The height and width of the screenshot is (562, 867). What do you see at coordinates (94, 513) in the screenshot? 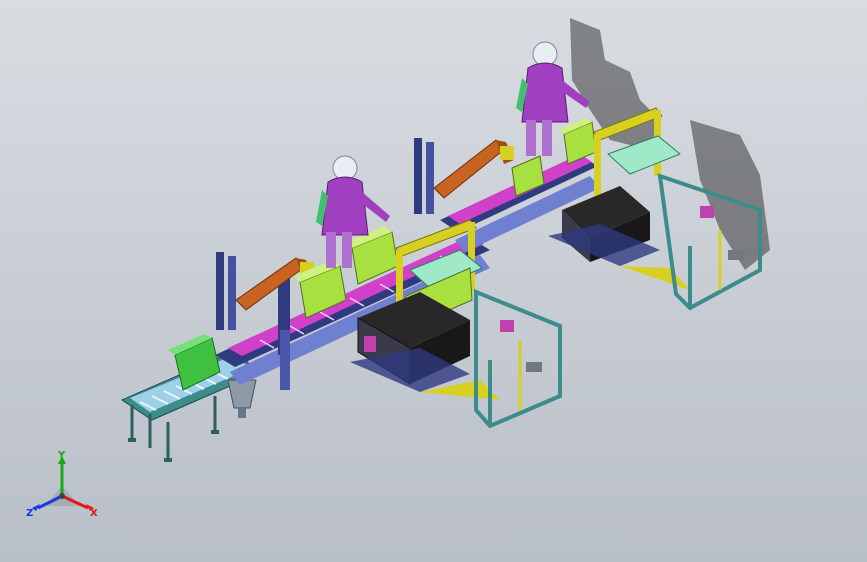
I see `x-axis-label: X` at bounding box center [94, 513].